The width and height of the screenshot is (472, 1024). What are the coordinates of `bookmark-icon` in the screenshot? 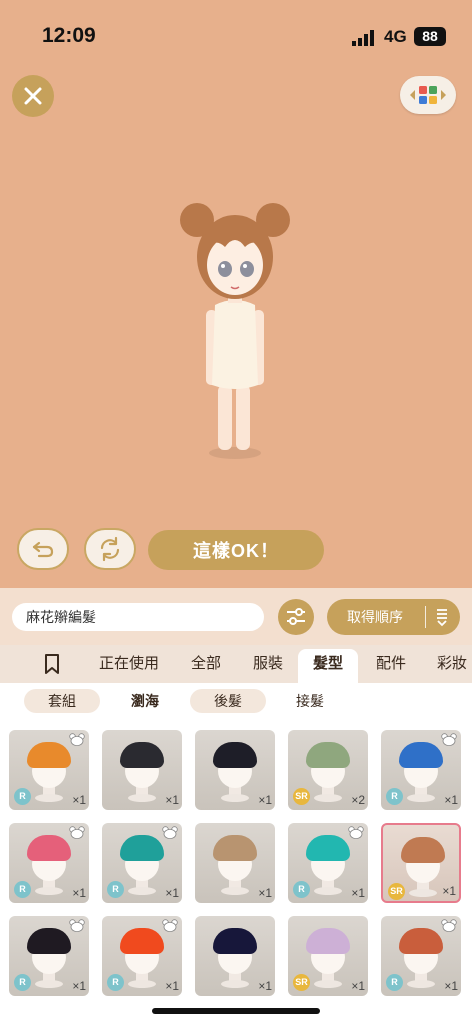 It's located at (52, 664).